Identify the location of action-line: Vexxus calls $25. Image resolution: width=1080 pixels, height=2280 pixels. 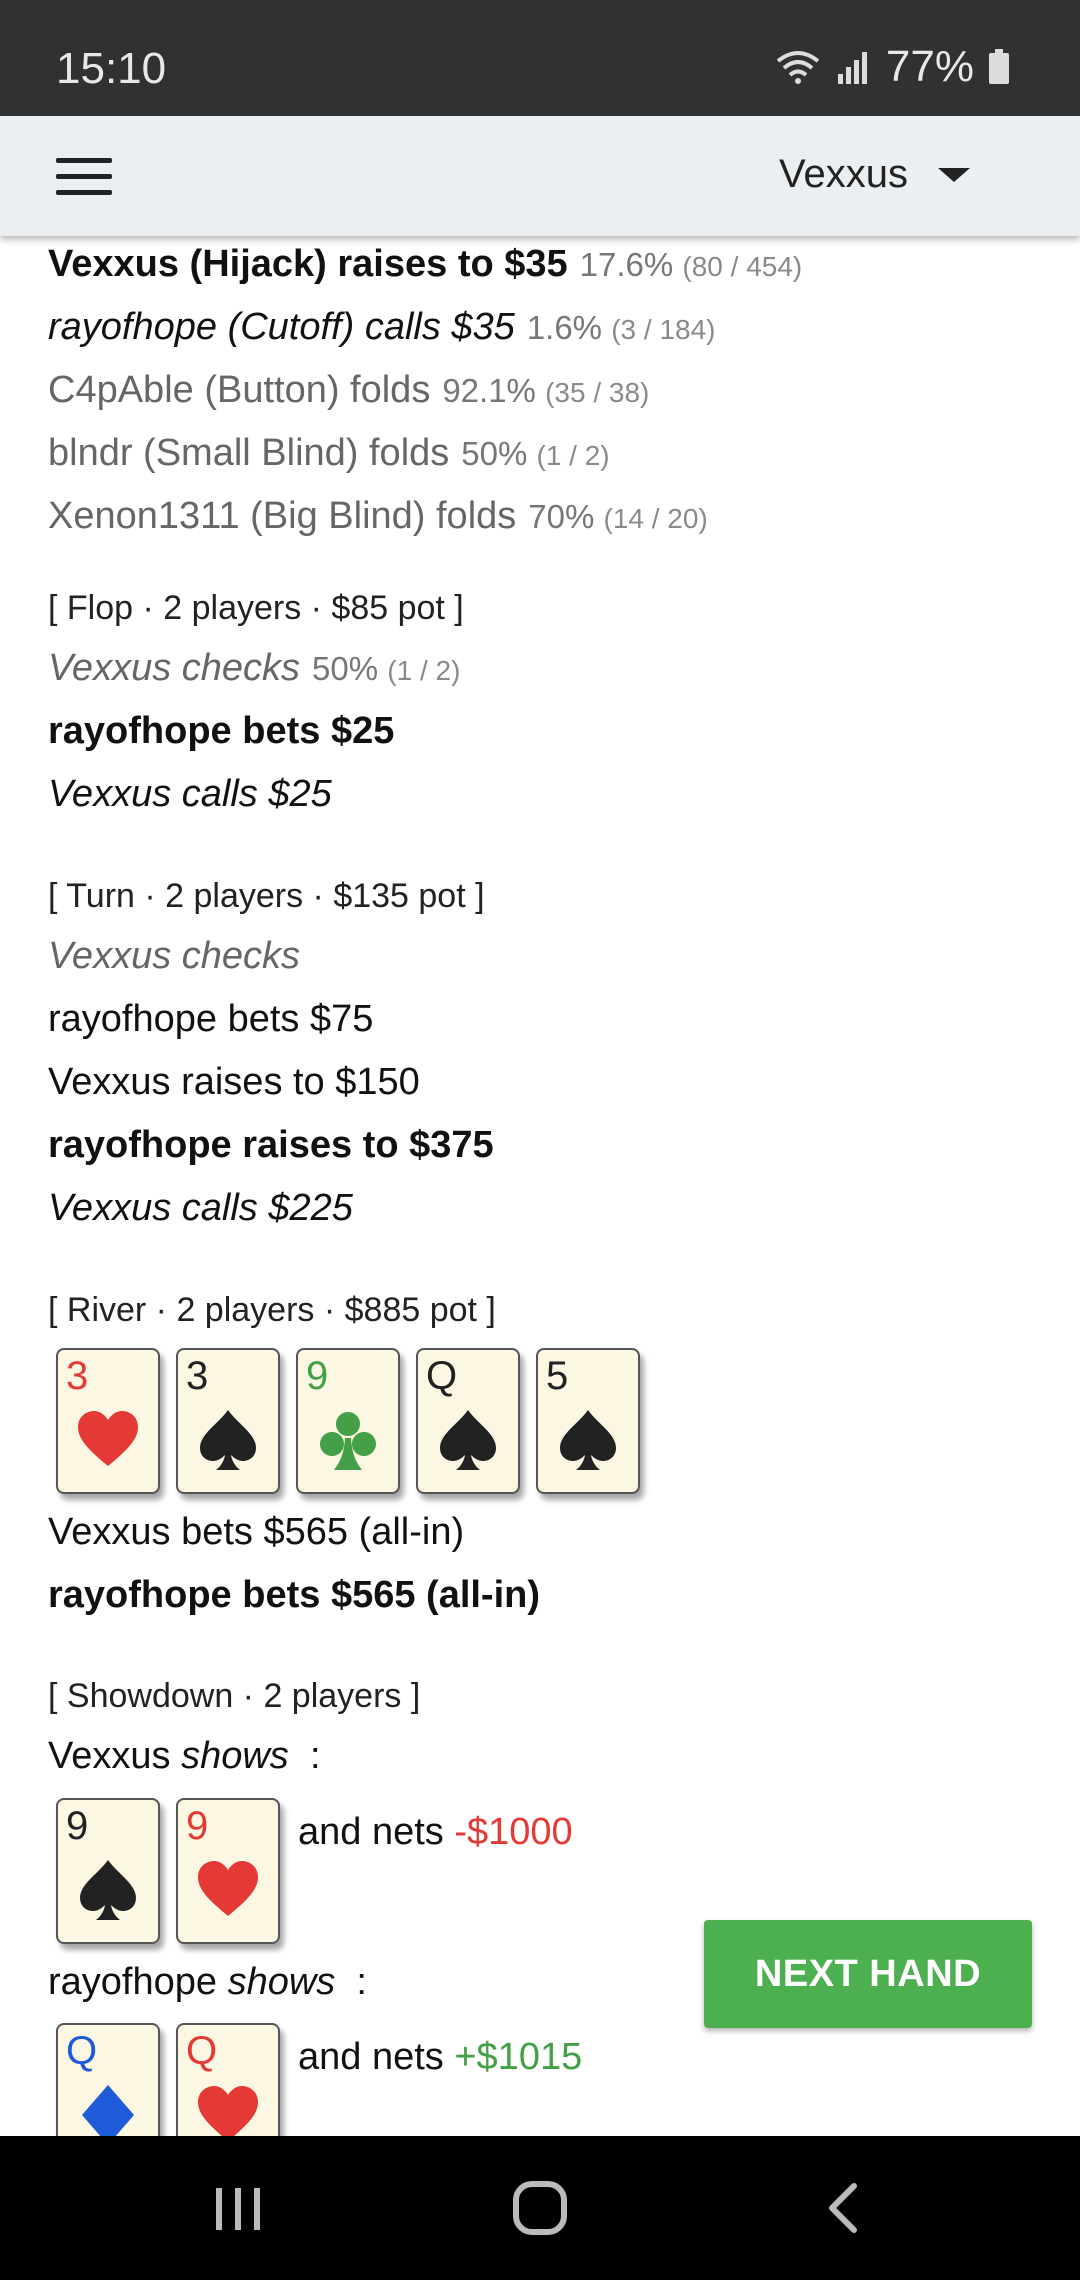
(190, 794).